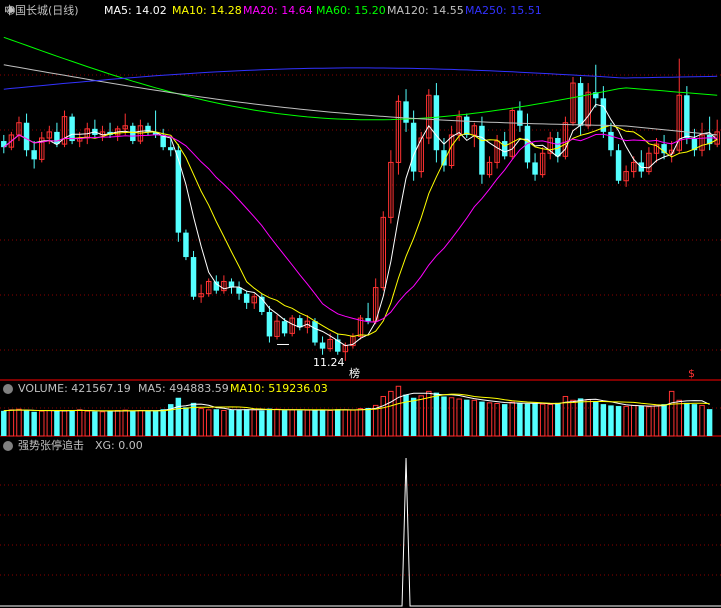 This screenshot has width=721, height=608. Describe the element at coordinates (279, 388) in the screenshot. I see `volume-ma10: MA10: 519236.03` at that location.